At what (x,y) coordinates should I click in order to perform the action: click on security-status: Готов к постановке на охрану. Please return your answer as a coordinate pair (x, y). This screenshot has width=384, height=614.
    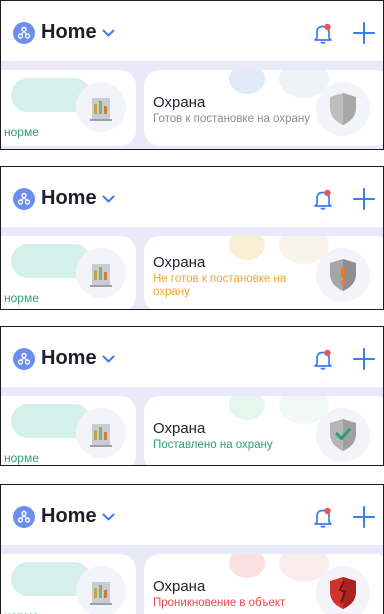
    Looking at the image, I should click on (232, 119).